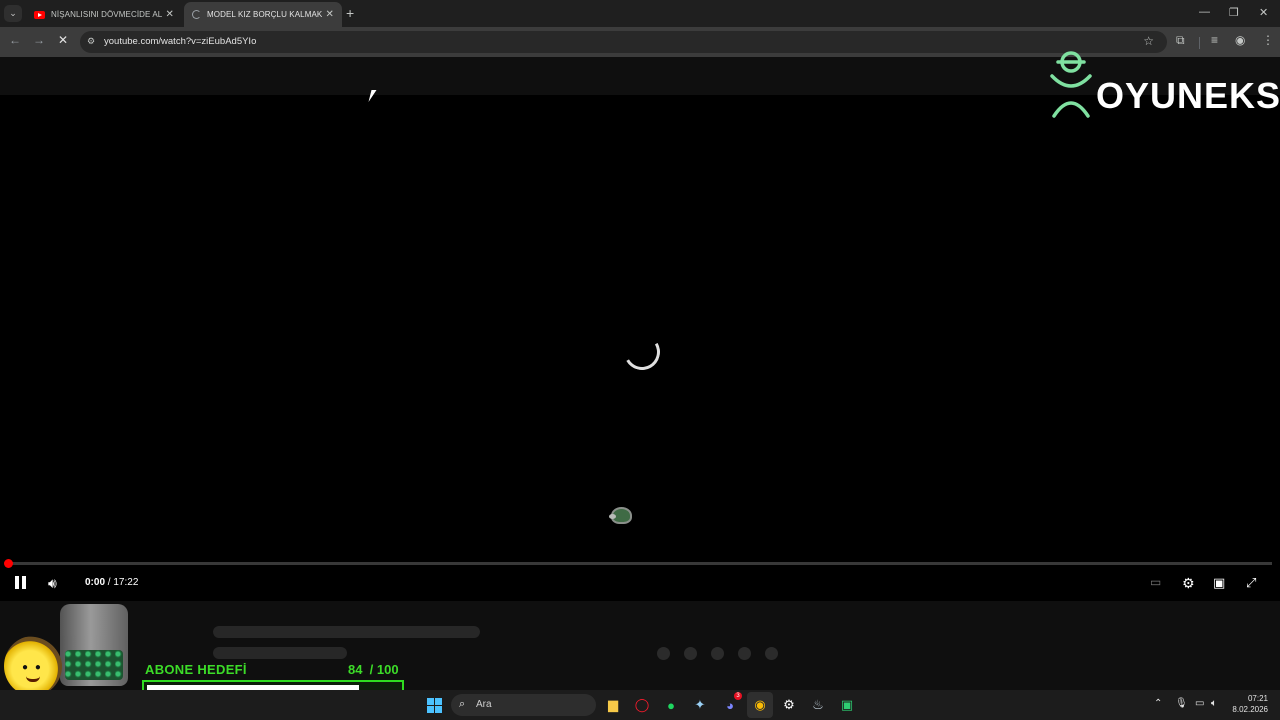  What do you see at coordinates (39, 14) in the screenshot?
I see `youtube-favicon-icon` at bounding box center [39, 14].